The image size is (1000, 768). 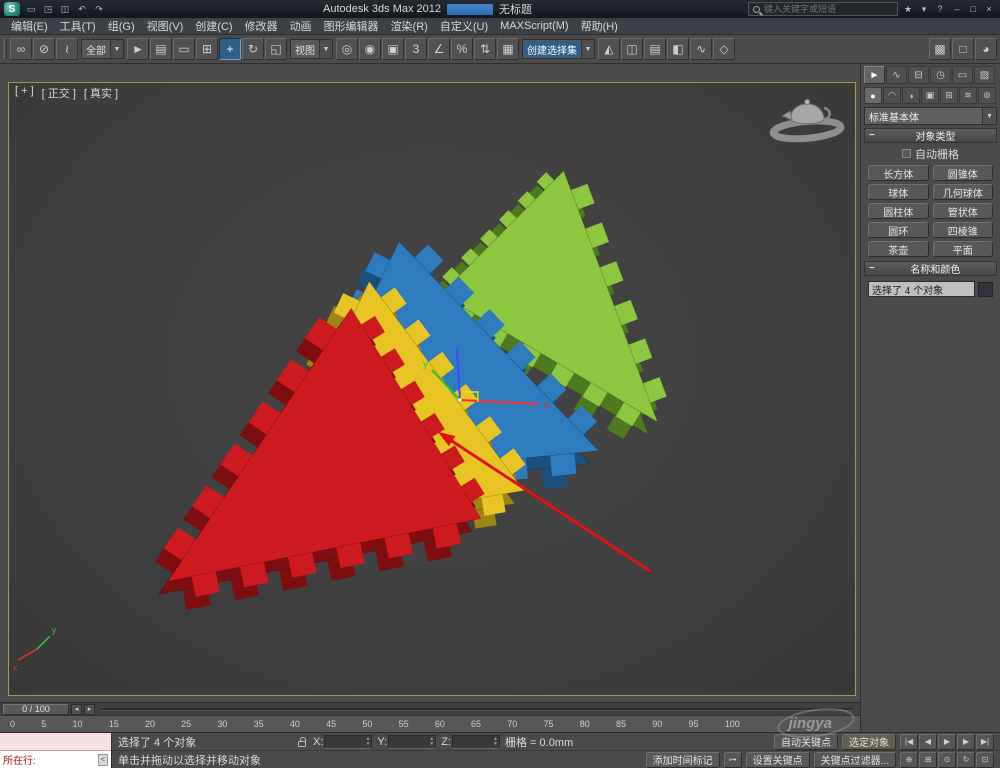 What do you see at coordinates (898, 249) in the screenshot?
I see `object-type-button: 茶壶` at bounding box center [898, 249].